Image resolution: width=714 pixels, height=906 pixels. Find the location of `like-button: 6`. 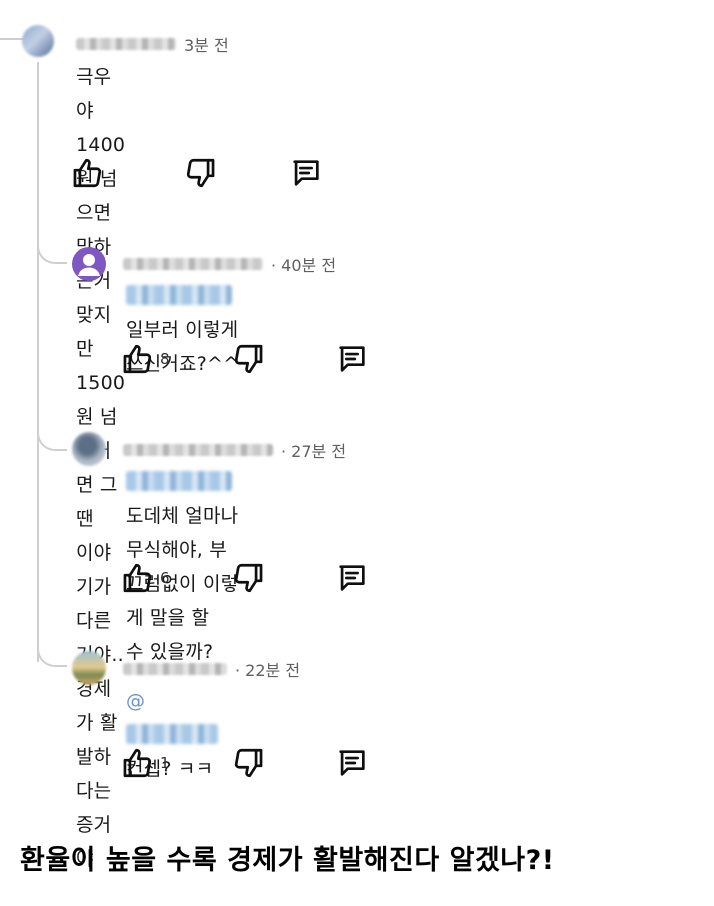

like-button: 6 is located at coordinates (145, 578).